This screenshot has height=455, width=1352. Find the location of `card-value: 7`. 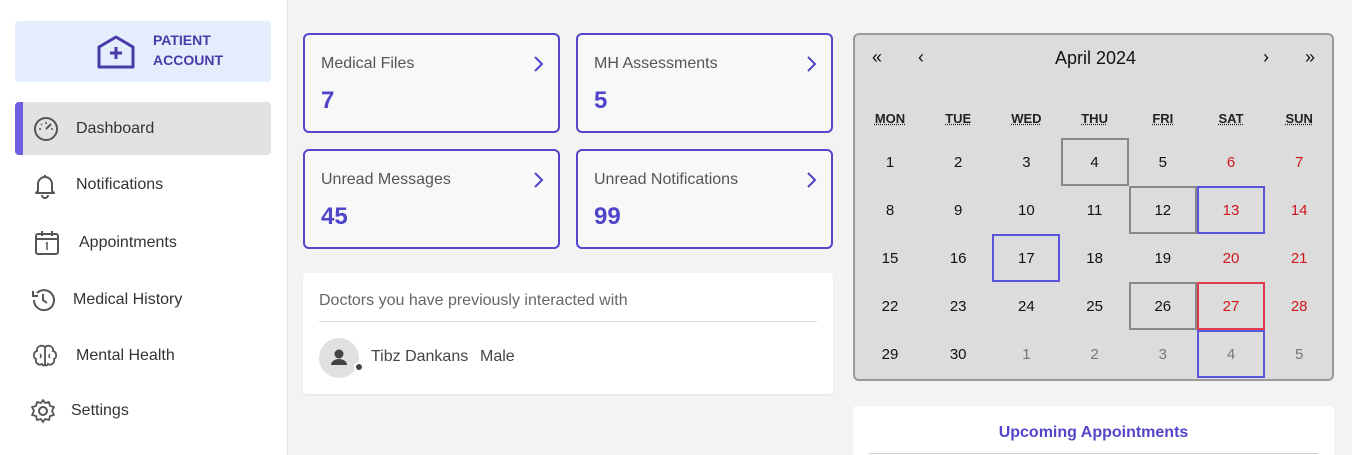

card-value: 7 is located at coordinates (328, 100).